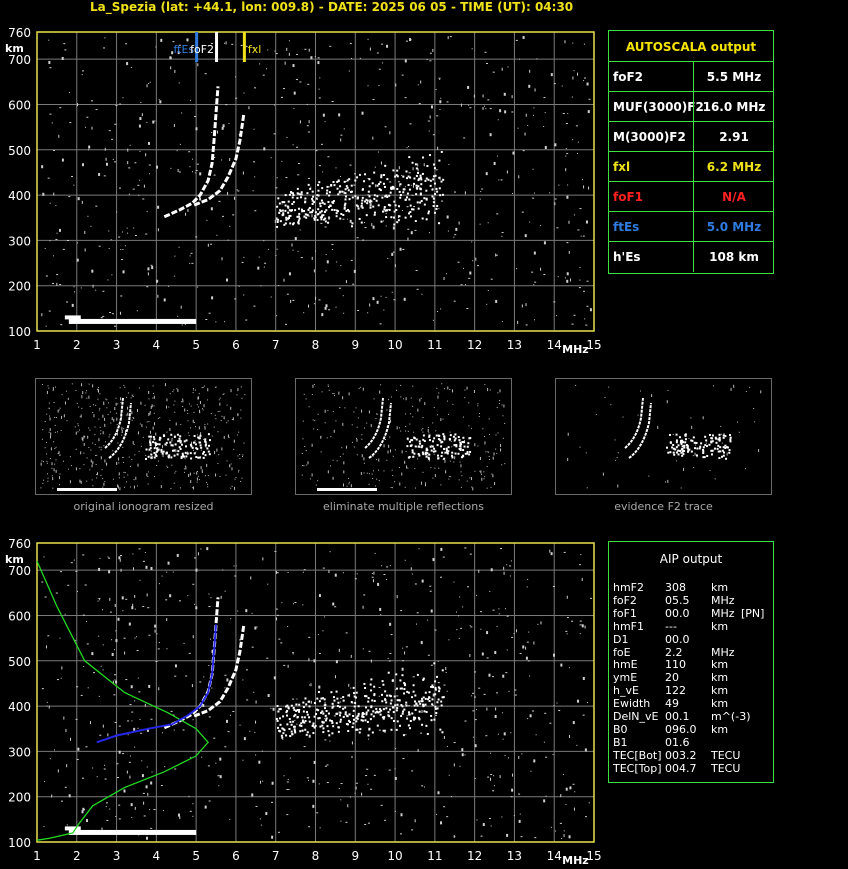 This screenshot has width=848, height=869. What do you see at coordinates (620, 742) in the screenshot?
I see `aip-cell: B1` at bounding box center [620, 742].